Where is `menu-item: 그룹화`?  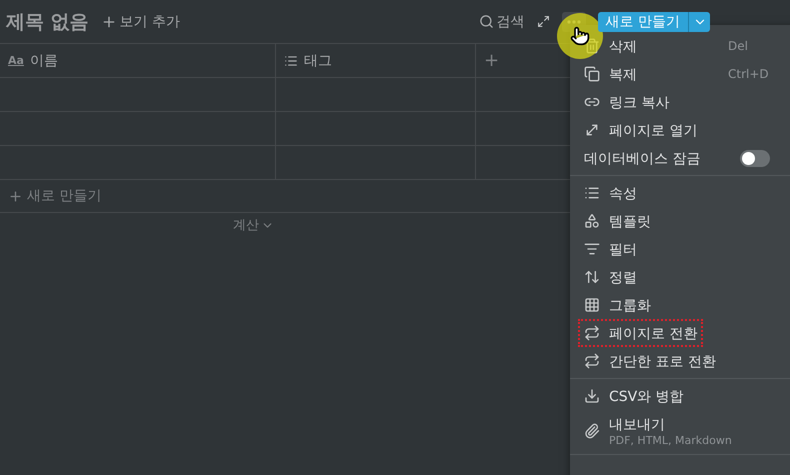
menu-item: 그룹화 is located at coordinates (617, 305).